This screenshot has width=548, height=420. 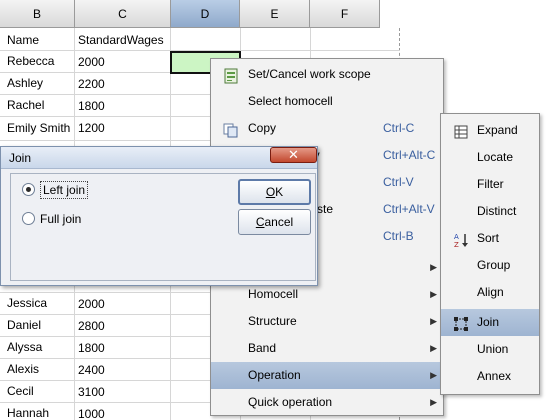 I want to click on ok-mnemonic: O, so click(x=270, y=192).